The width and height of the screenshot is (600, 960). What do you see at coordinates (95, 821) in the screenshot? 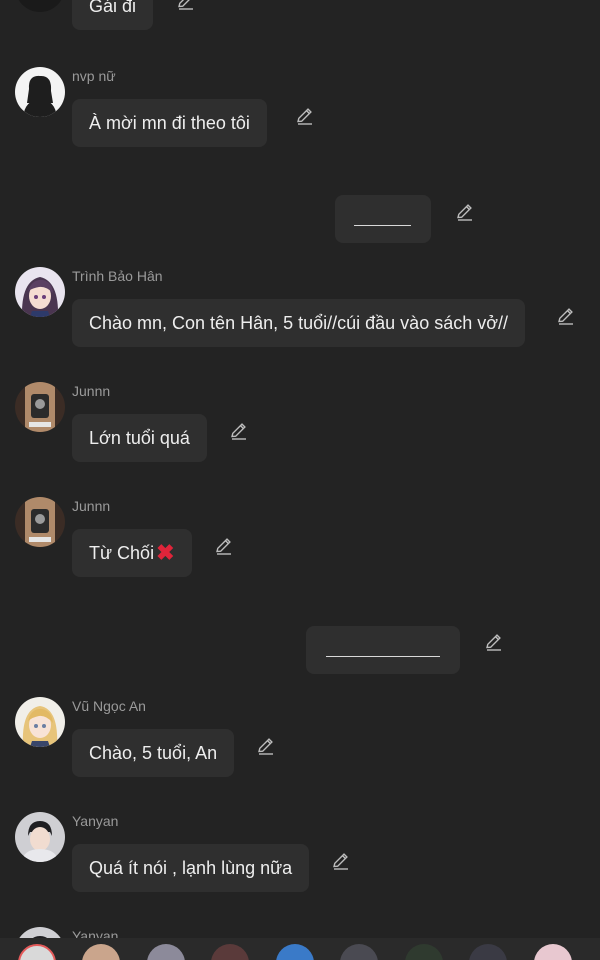
I see `sender-name: Yanyan` at bounding box center [95, 821].